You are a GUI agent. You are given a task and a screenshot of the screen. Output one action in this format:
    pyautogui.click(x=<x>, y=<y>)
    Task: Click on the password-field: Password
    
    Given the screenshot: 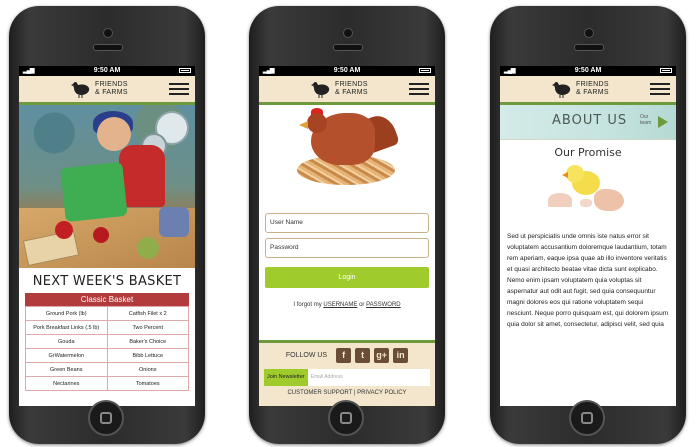 What is the action you would take?
    pyautogui.click(x=347, y=248)
    